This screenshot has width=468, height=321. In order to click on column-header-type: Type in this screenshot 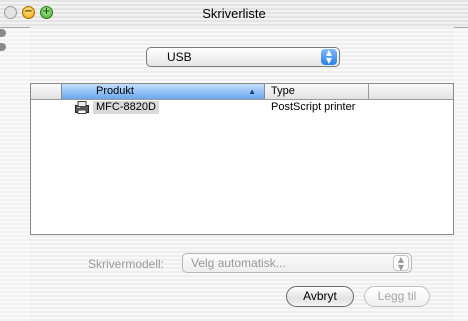, I will do `click(317, 91)`.